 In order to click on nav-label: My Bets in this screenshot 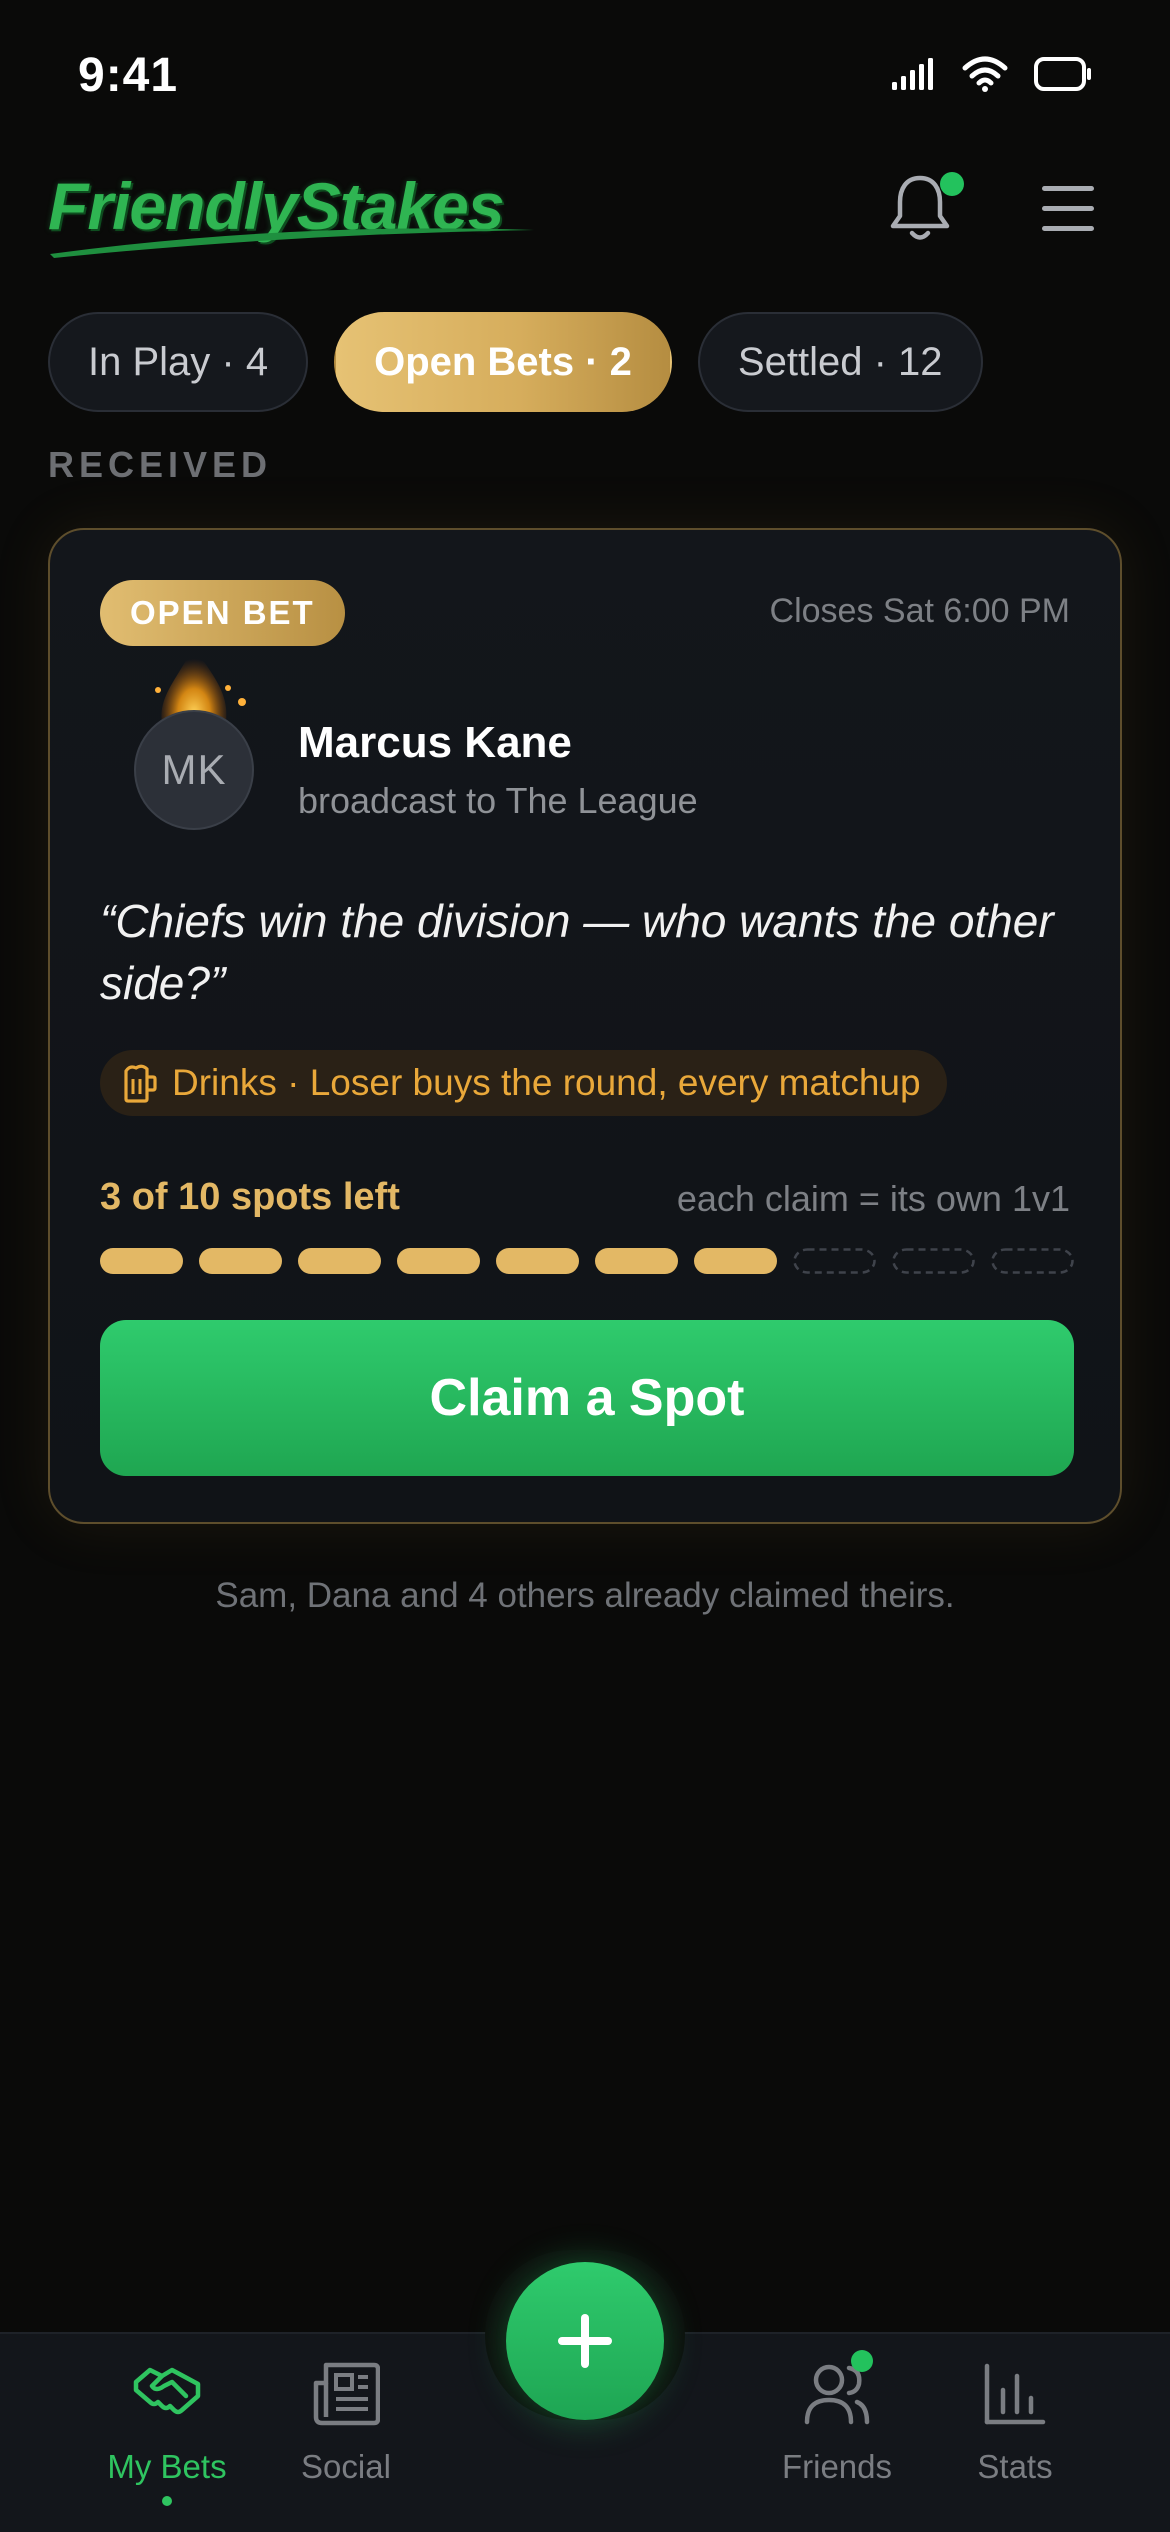, I will do `click(167, 2466)`.